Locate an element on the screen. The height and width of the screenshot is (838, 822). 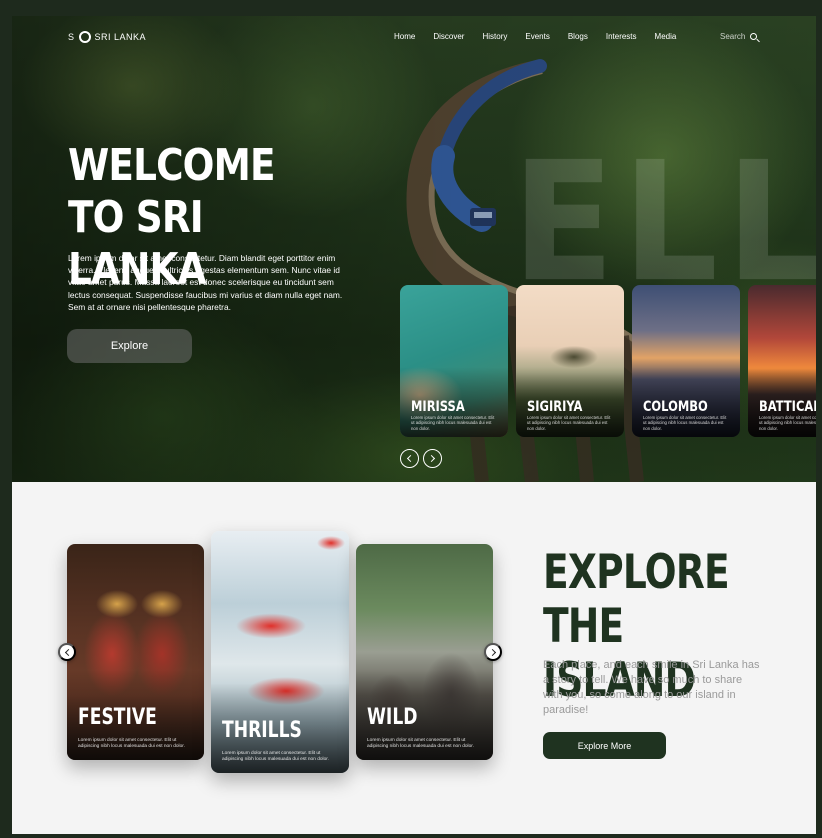
nav-link-blogs: Blogs is located at coordinates (578, 36).